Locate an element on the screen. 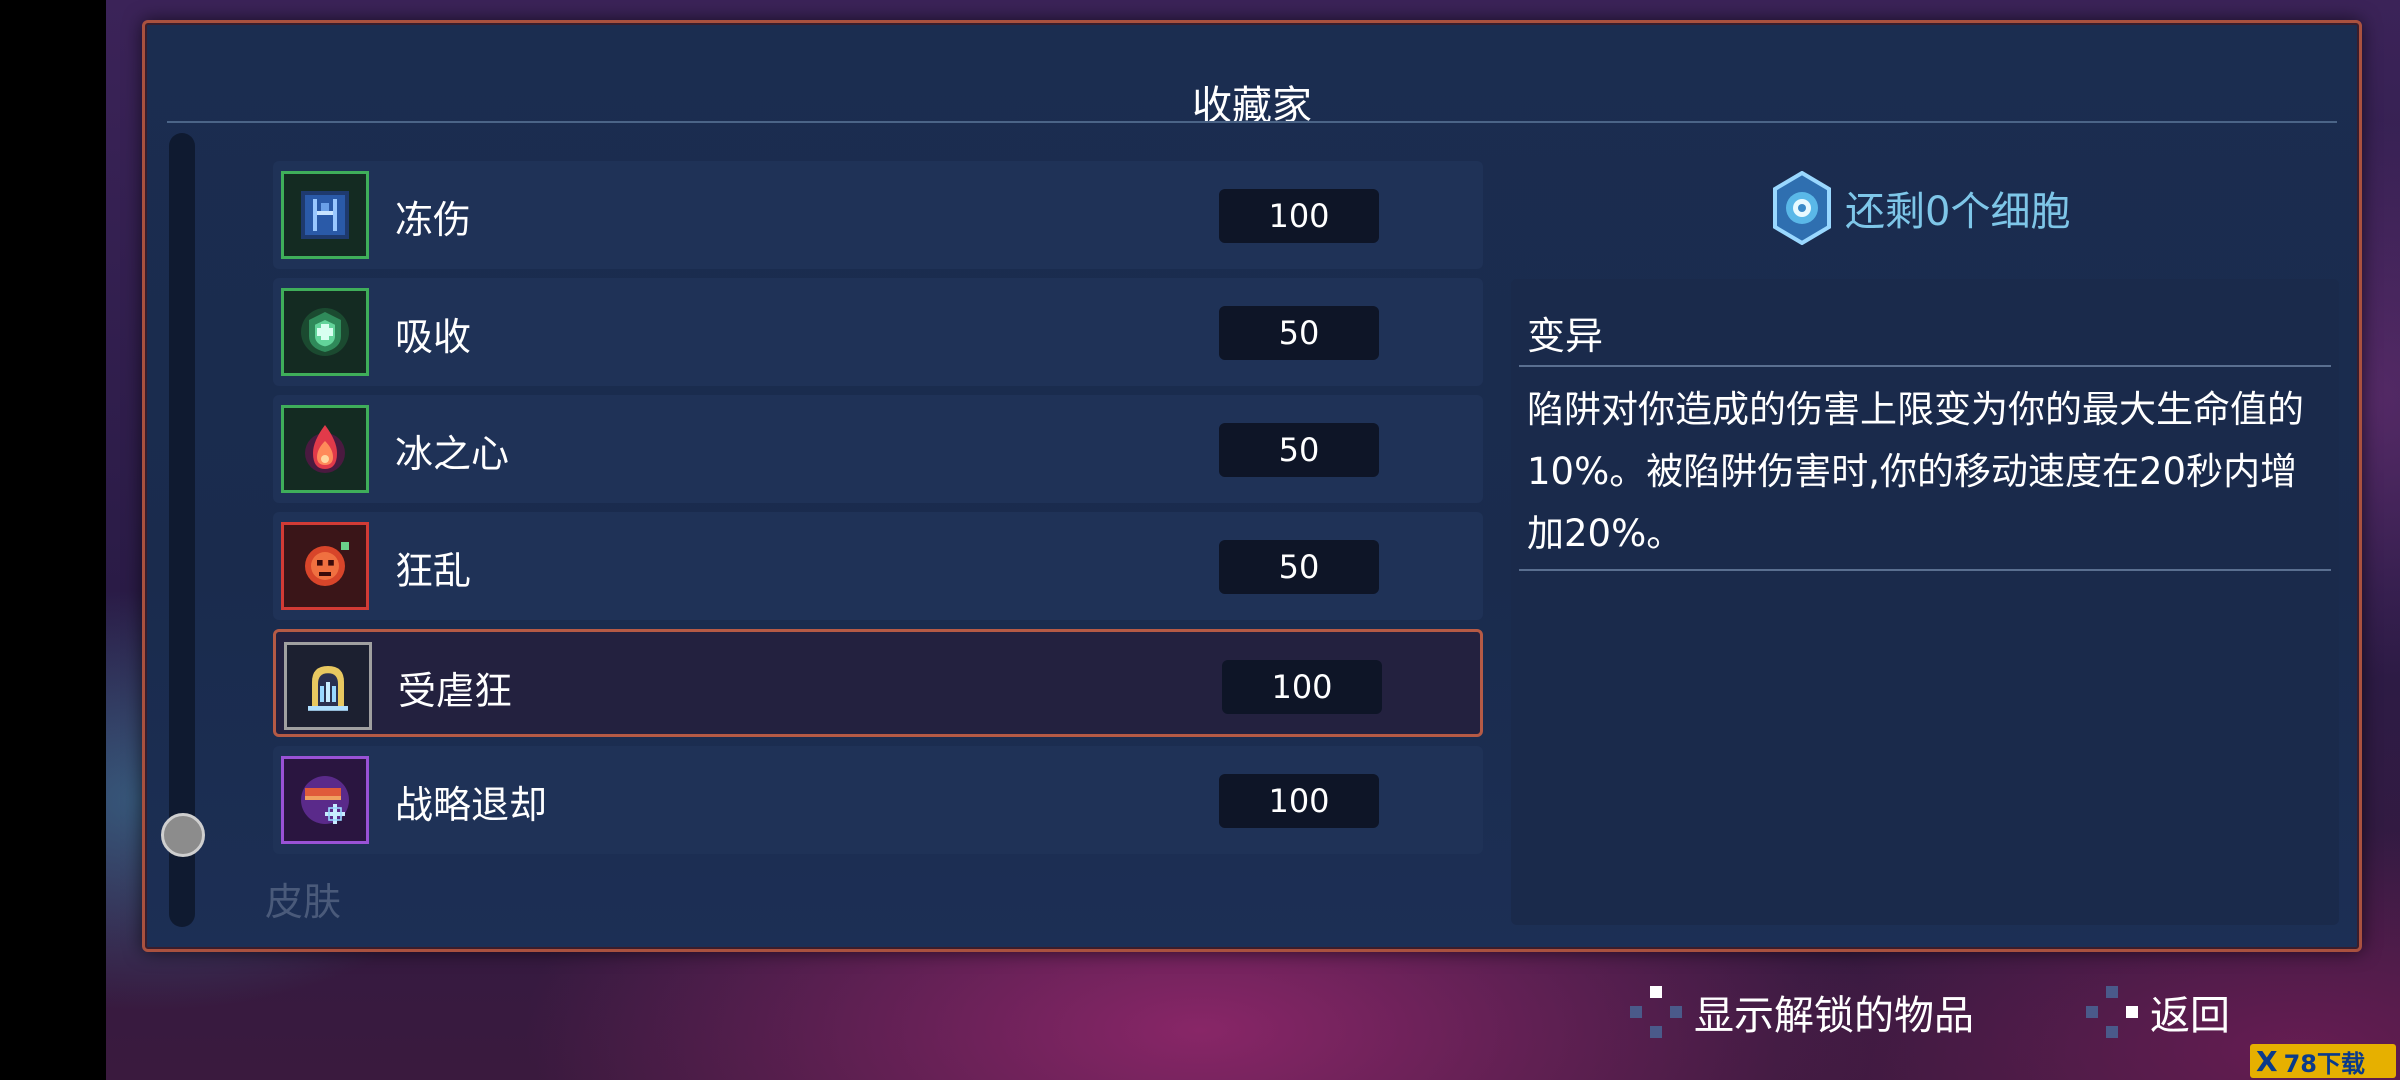 The width and height of the screenshot is (2400, 1080). absorb-shield-icon is located at coordinates (325, 332).